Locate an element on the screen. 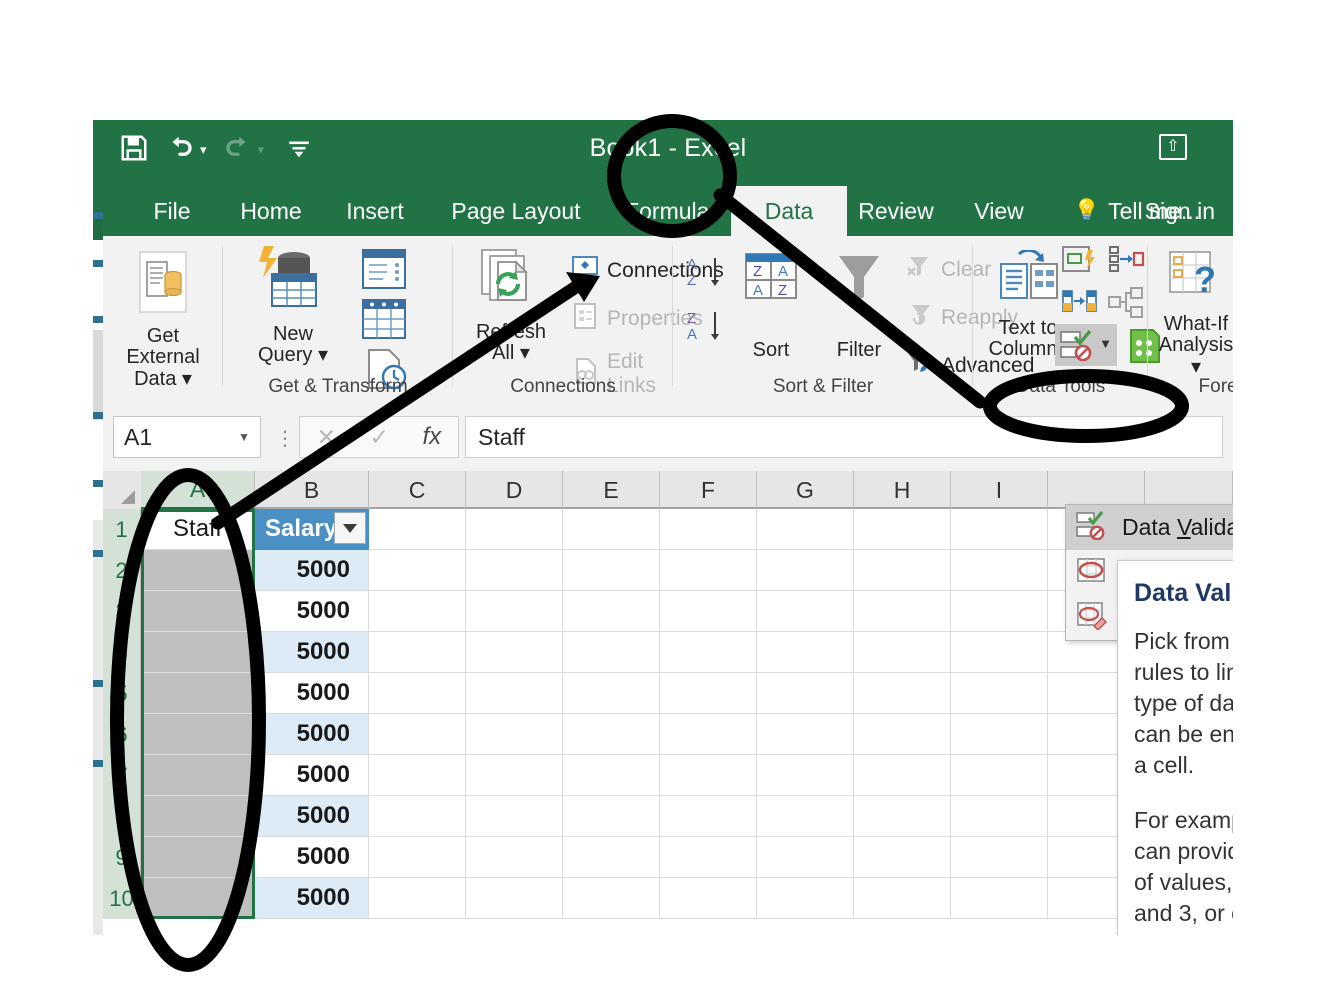 This screenshot has width=1333, height=1000. sign-in-button: Sign in is located at coordinates (1180, 211).